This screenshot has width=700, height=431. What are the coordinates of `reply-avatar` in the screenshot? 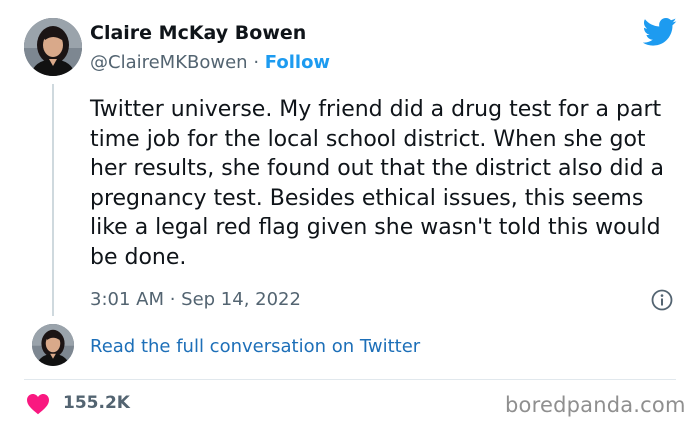 It's located at (53, 345).